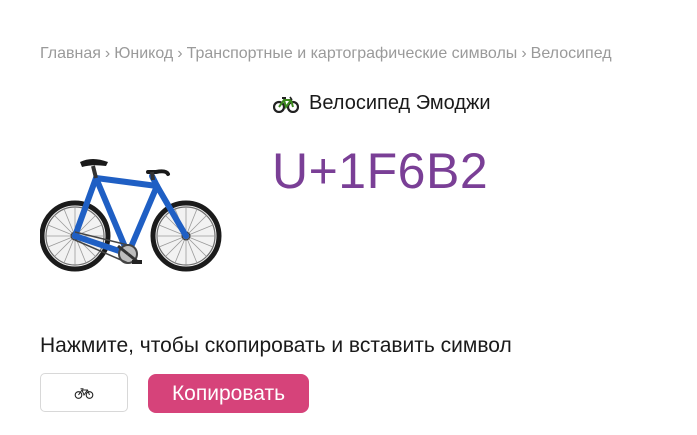 Image resolution: width=697 pixels, height=435 pixels. What do you see at coordinates (380, 171) in the screenshot?
I see `unicode-code: U+1F6B2` at bounding box center [380, 171].